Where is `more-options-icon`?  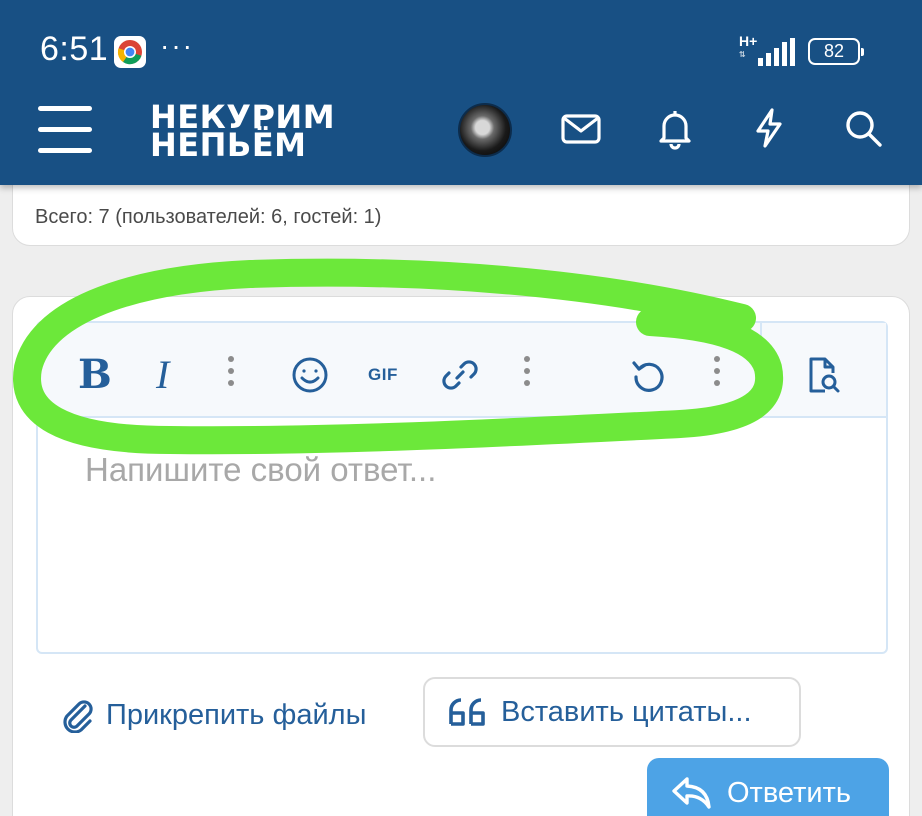 more-options-icon is located at coordinates (717, 373).